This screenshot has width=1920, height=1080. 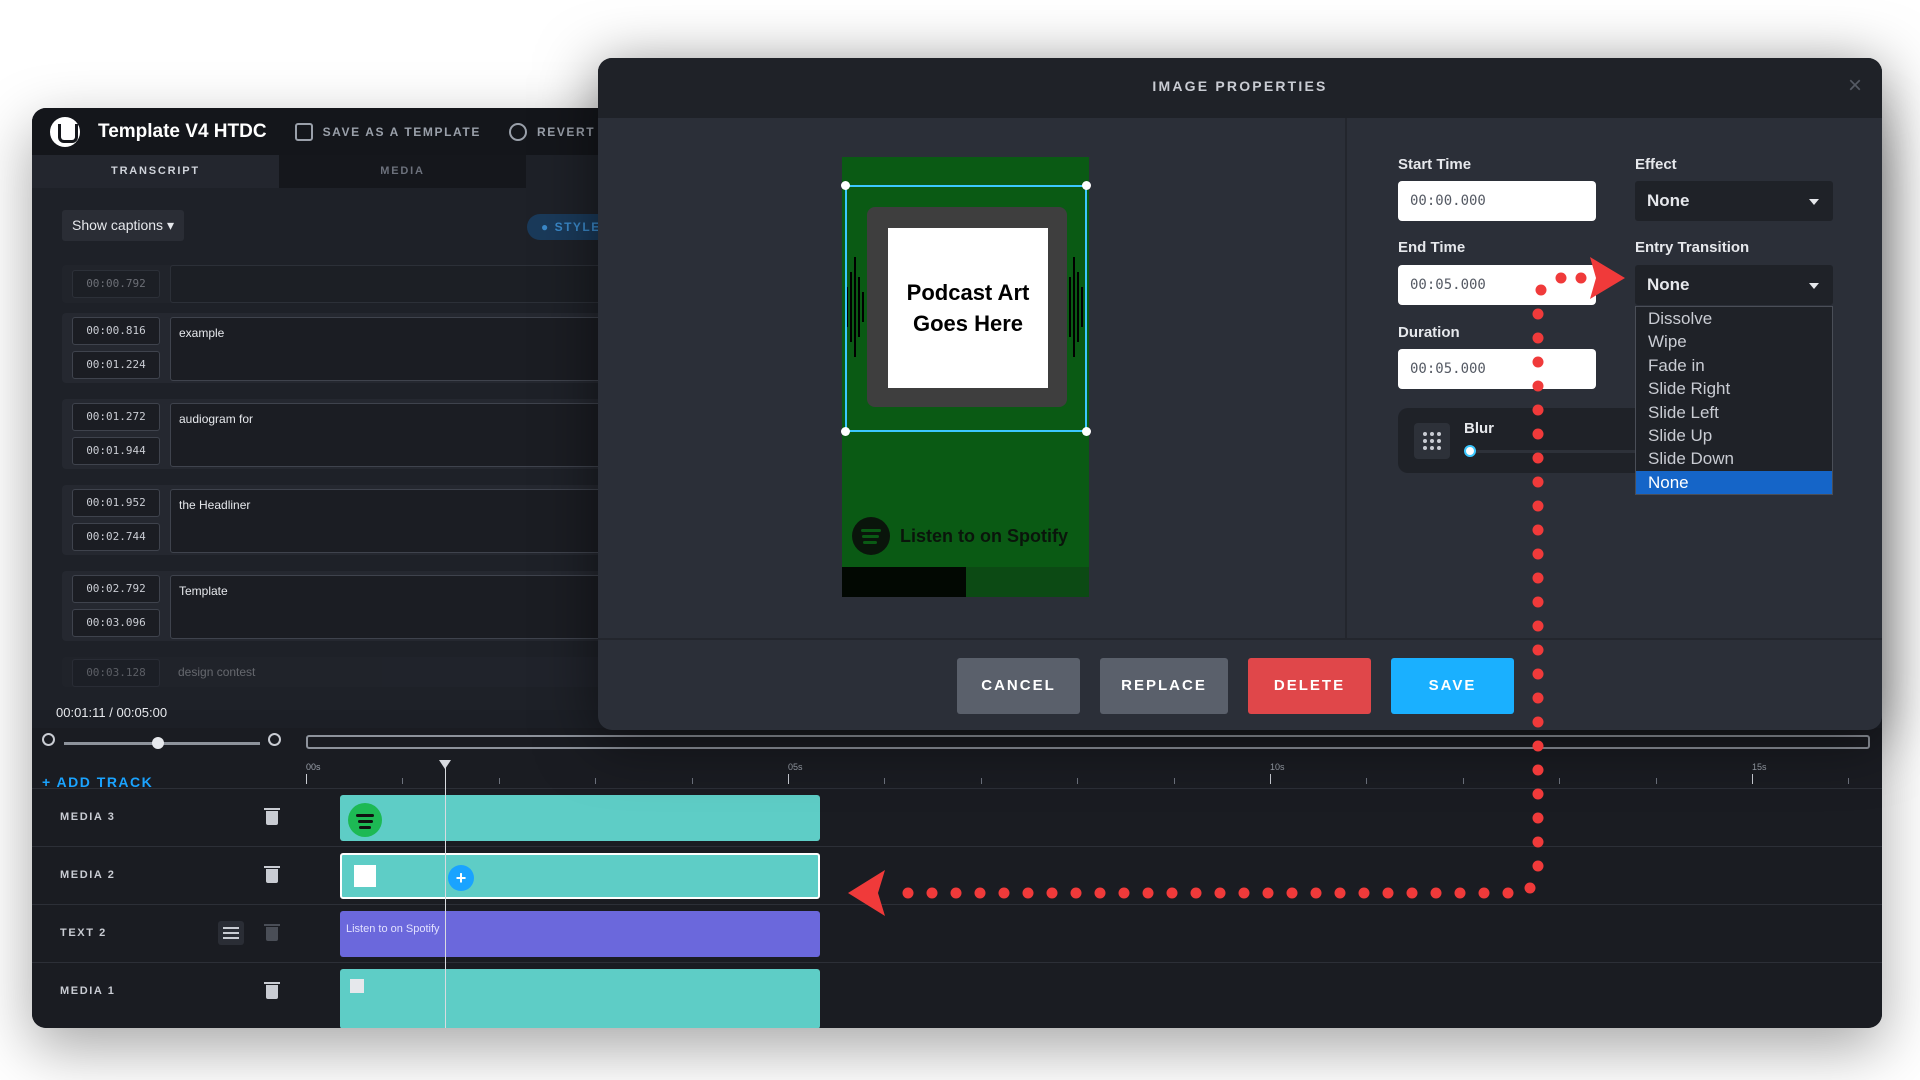 I want to click on project-title: Template V4 HTDC, so click(x=182, y=132).